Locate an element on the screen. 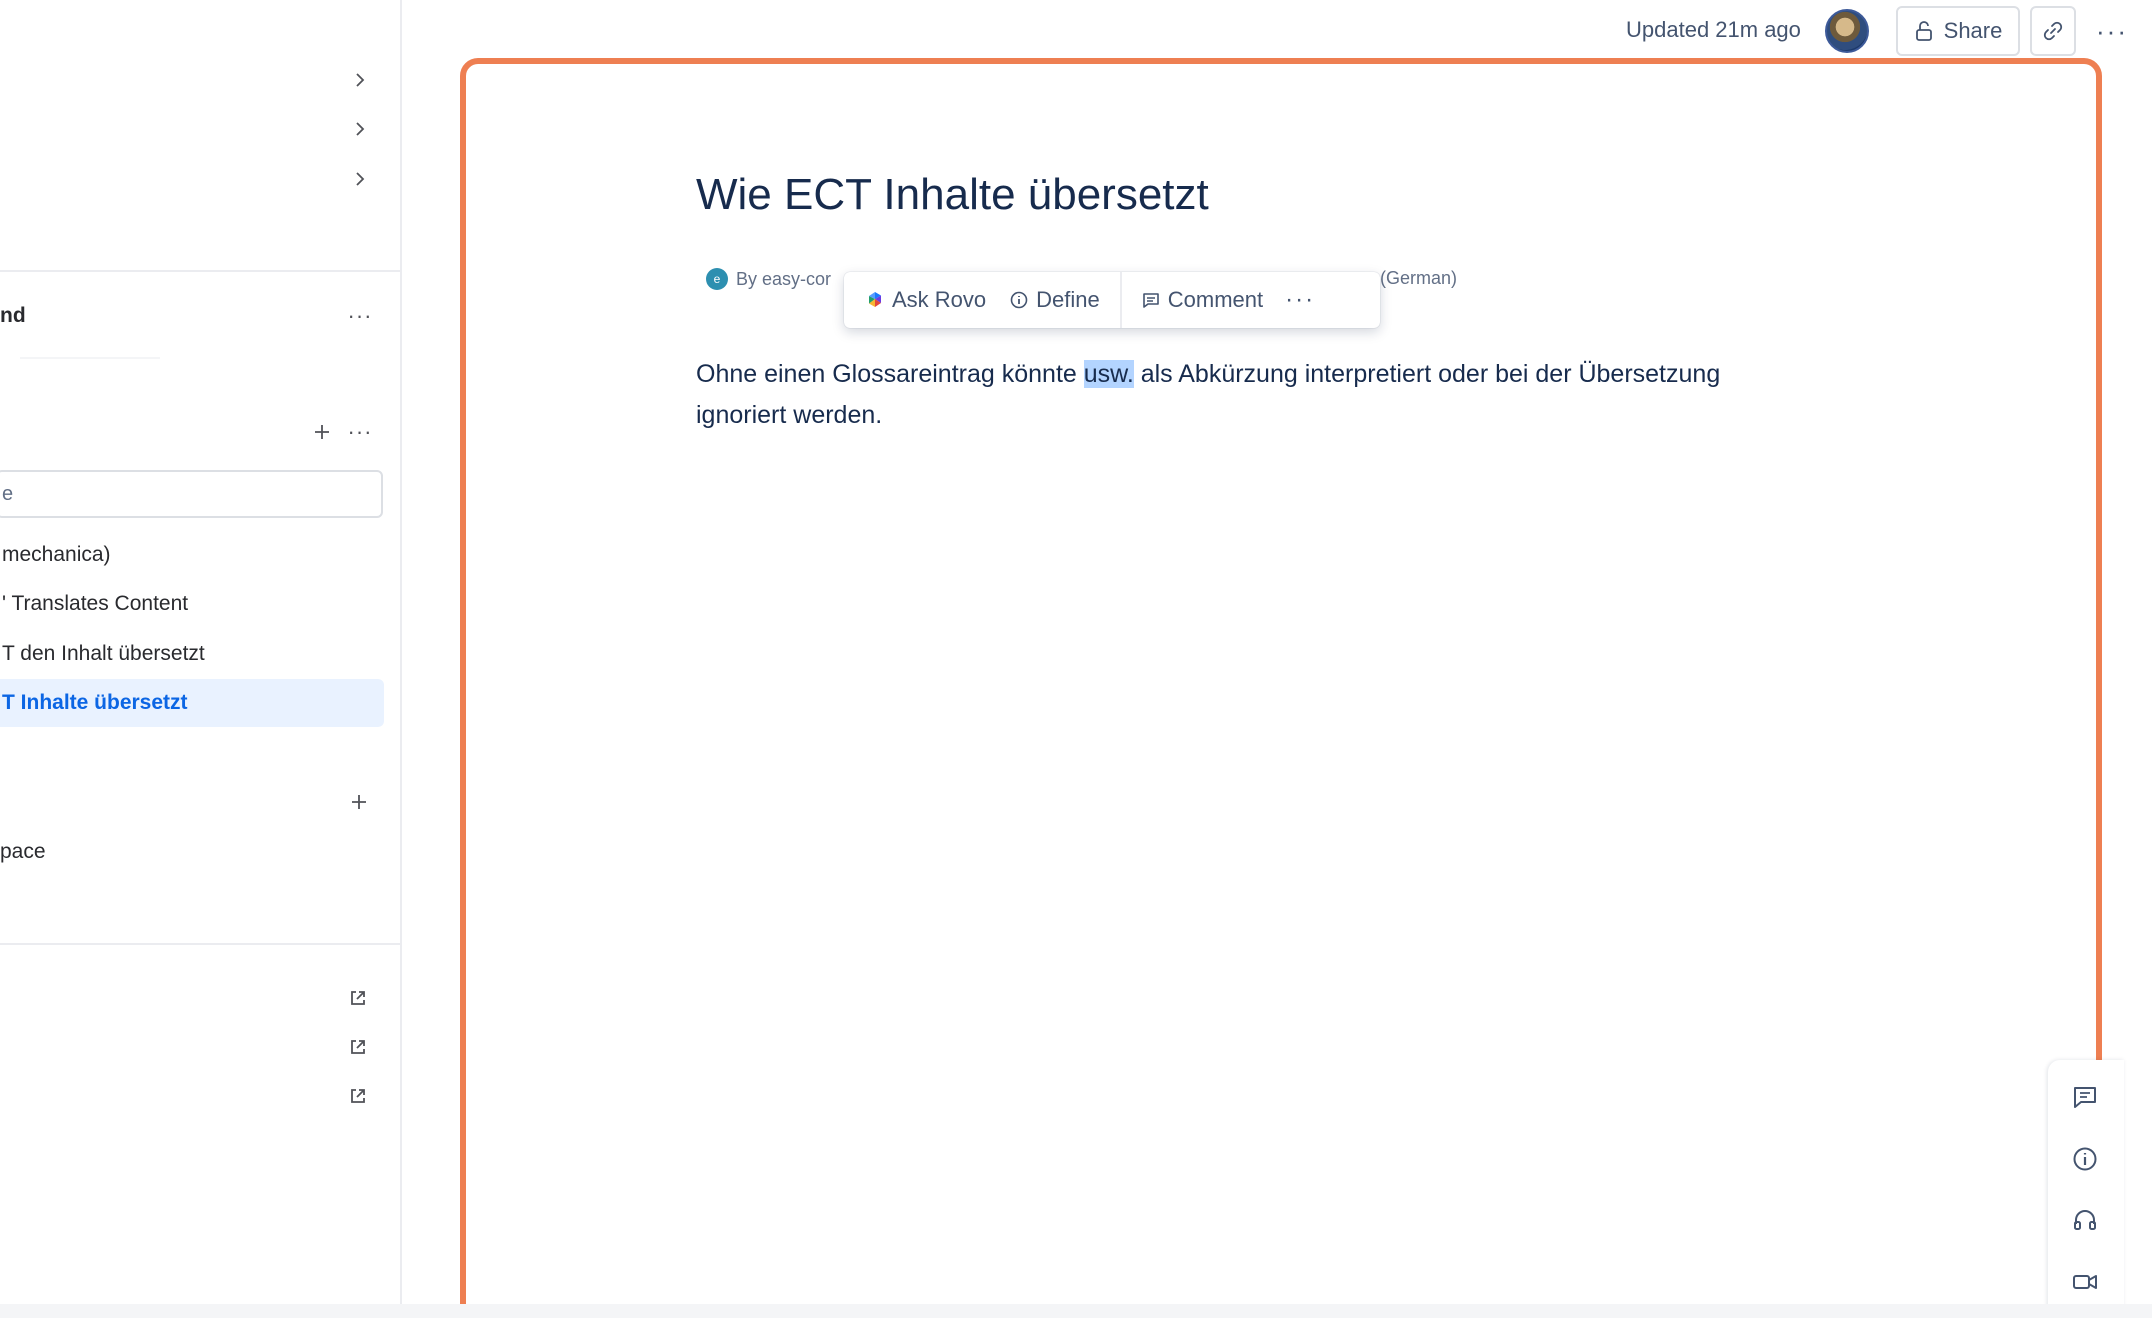  page-header: Updated 21m ago Share ··· is located at coordinates (1278, 30).